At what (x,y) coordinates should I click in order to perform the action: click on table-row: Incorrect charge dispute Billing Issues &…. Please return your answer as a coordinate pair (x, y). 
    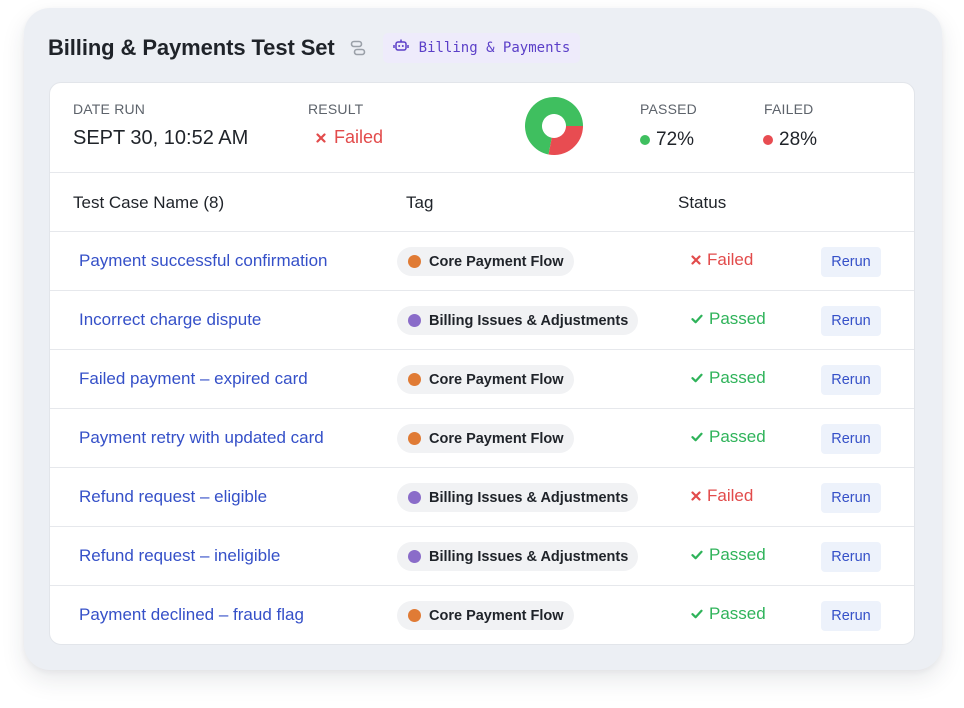
    Looking at the image, I should click on (482, 320).